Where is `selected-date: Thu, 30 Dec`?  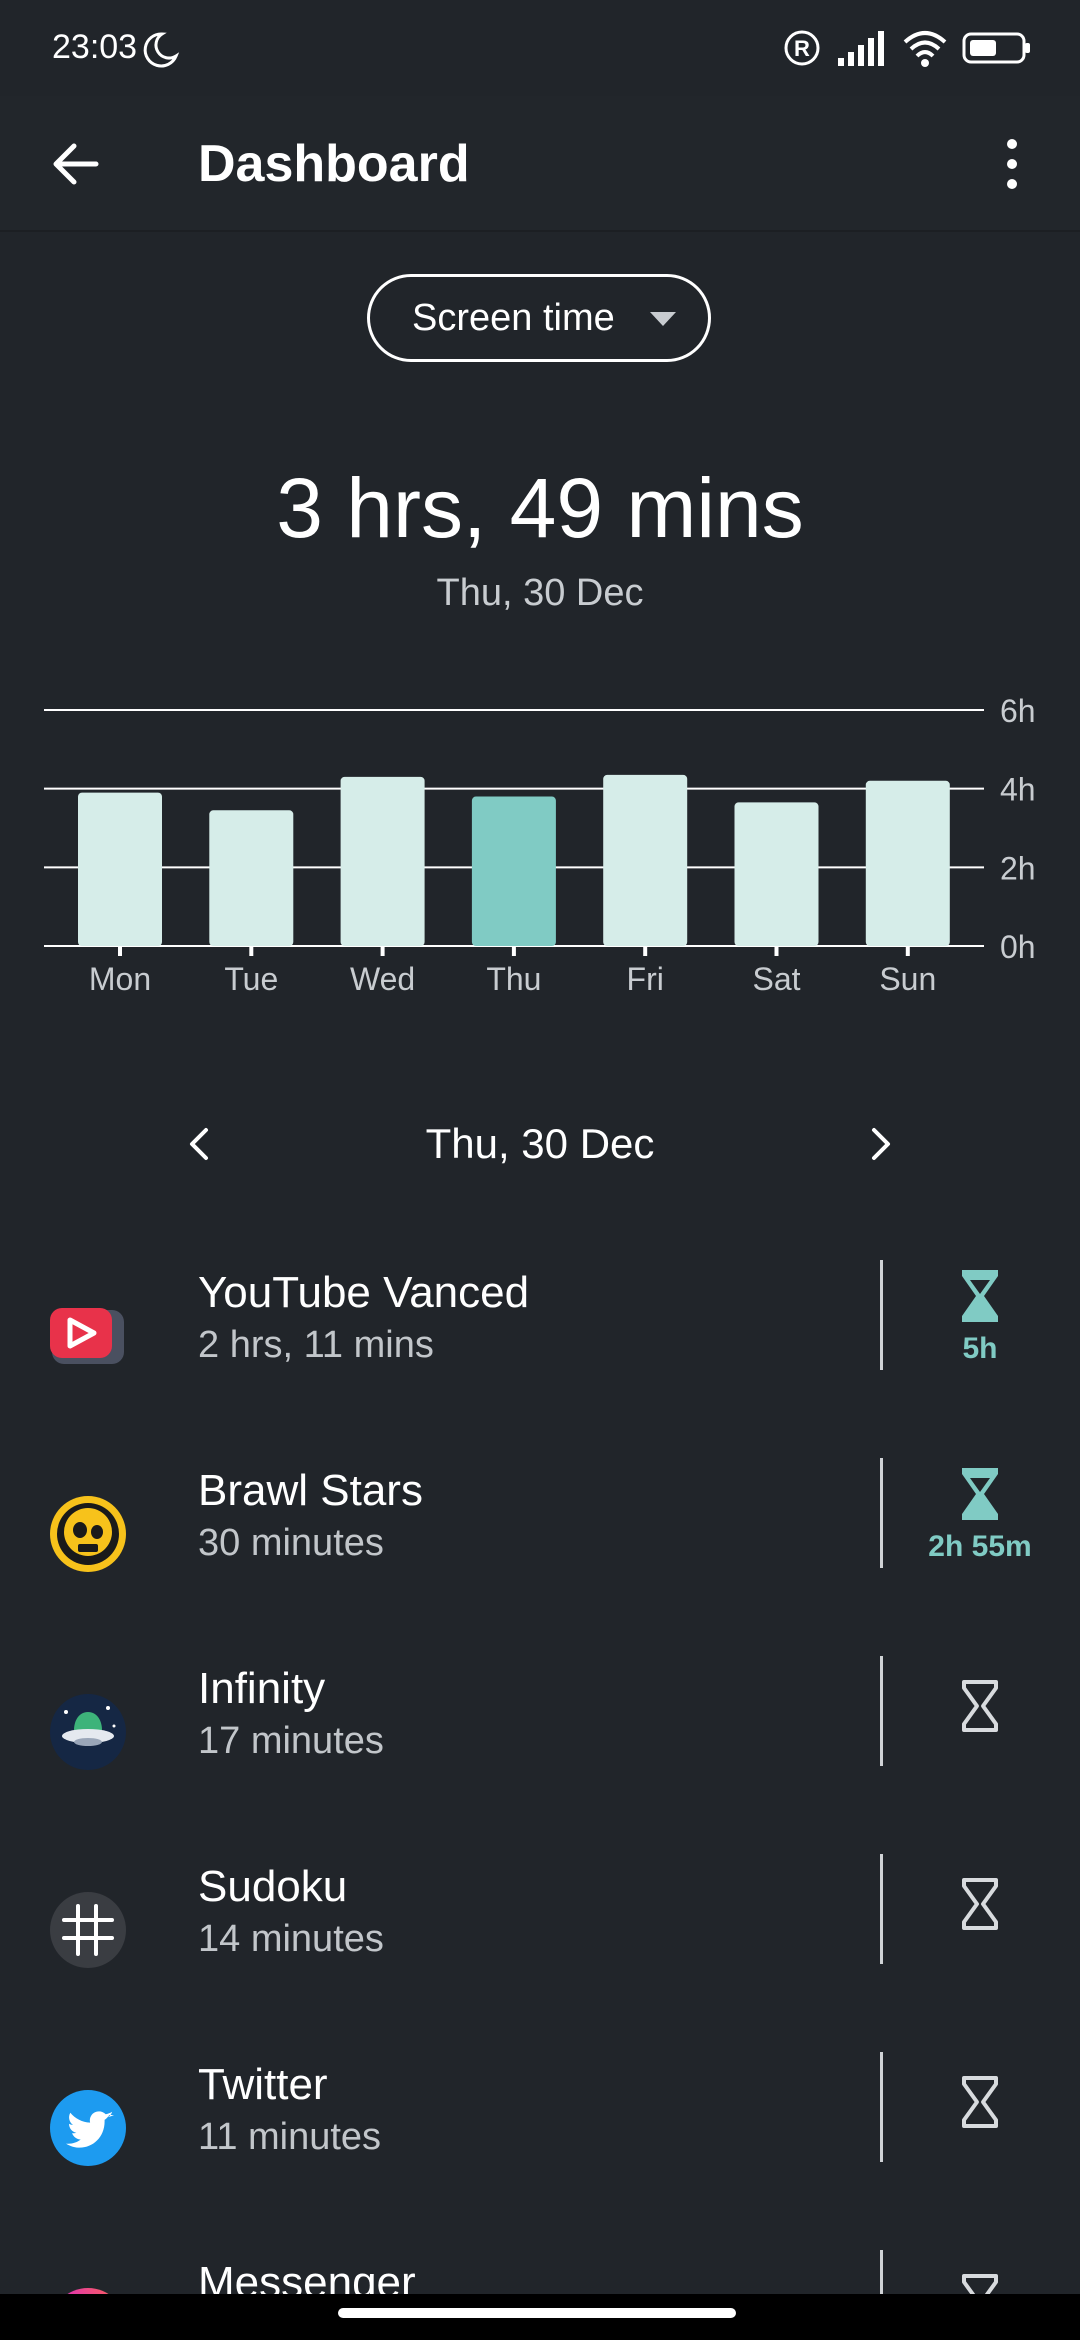
selected-date: Thu, 30 Dec is located at coordinates (540, 1143).